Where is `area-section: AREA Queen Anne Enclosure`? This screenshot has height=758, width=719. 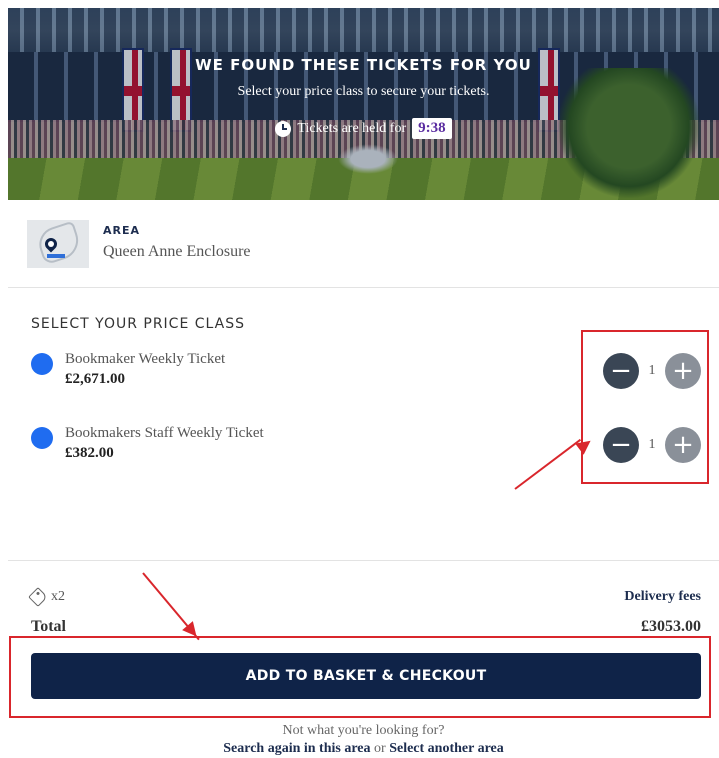
area-section: AREA Queen Anne Enclosure is located at coordinates (363, 244).